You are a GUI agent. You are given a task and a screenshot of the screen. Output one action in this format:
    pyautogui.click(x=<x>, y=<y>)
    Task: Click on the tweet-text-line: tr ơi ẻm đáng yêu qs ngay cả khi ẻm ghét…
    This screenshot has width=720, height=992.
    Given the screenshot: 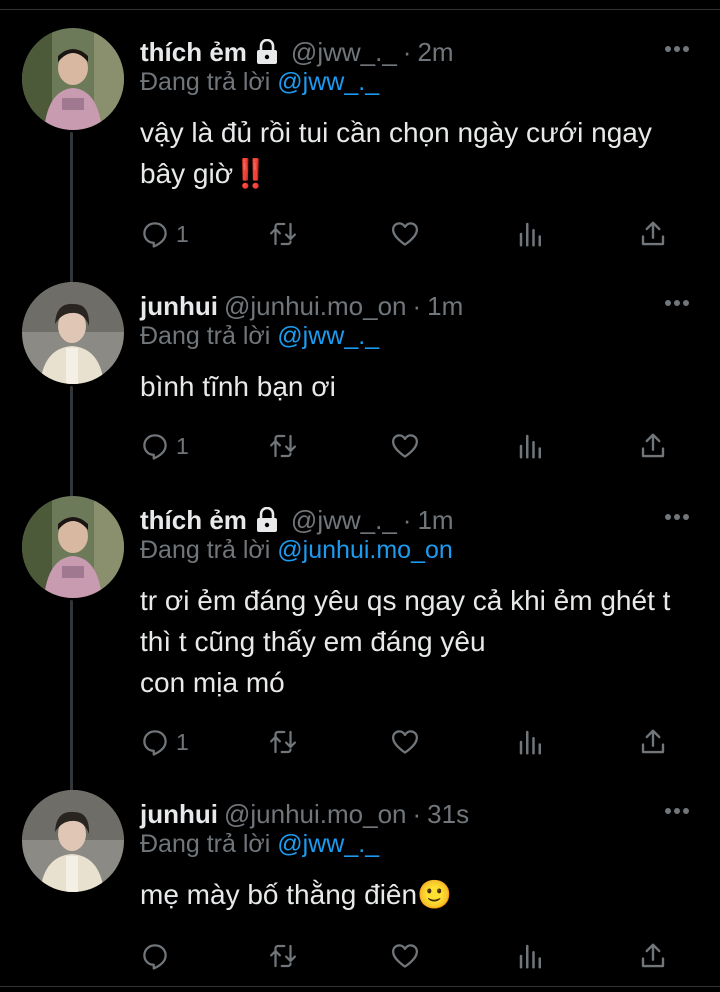 What is the action you would take?
    pyautogui.click(x=405, y=600)
    